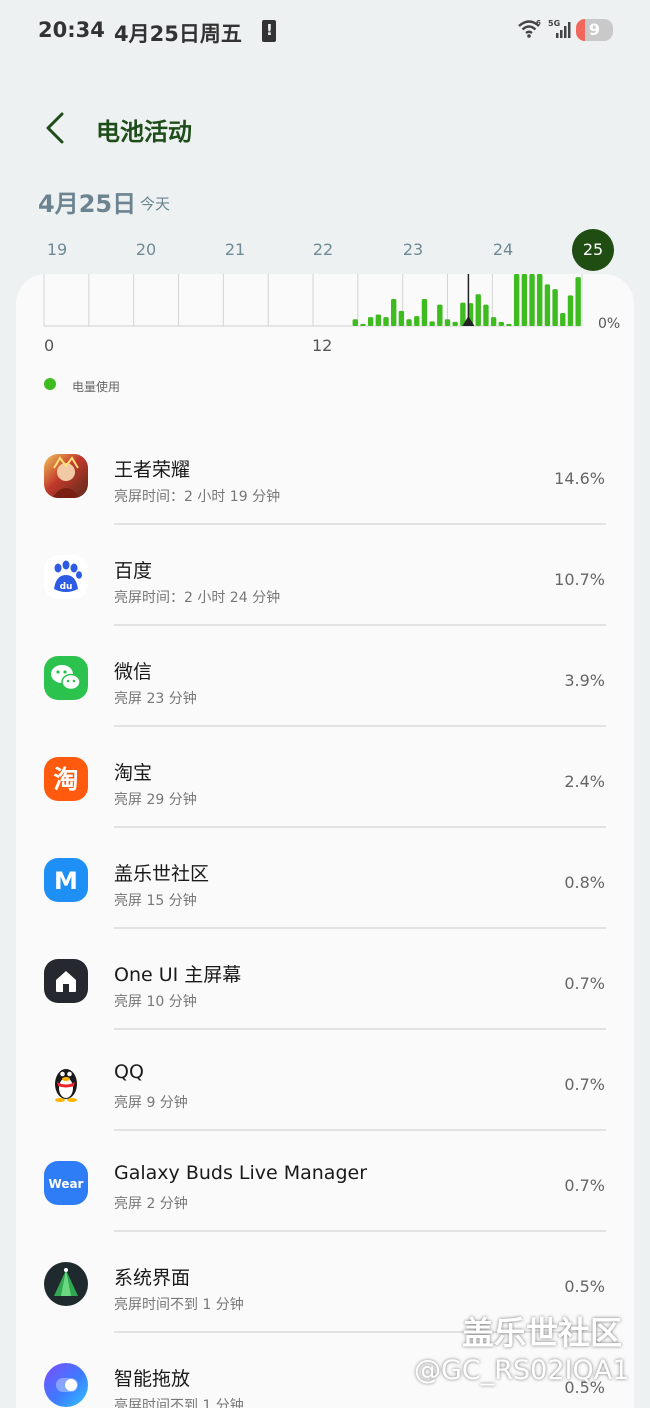 This screenshot has width=650, height=1408. Describe the element at coordinates (529, 28) in the screenshot. I see `wifi-icon: 6` at that location.